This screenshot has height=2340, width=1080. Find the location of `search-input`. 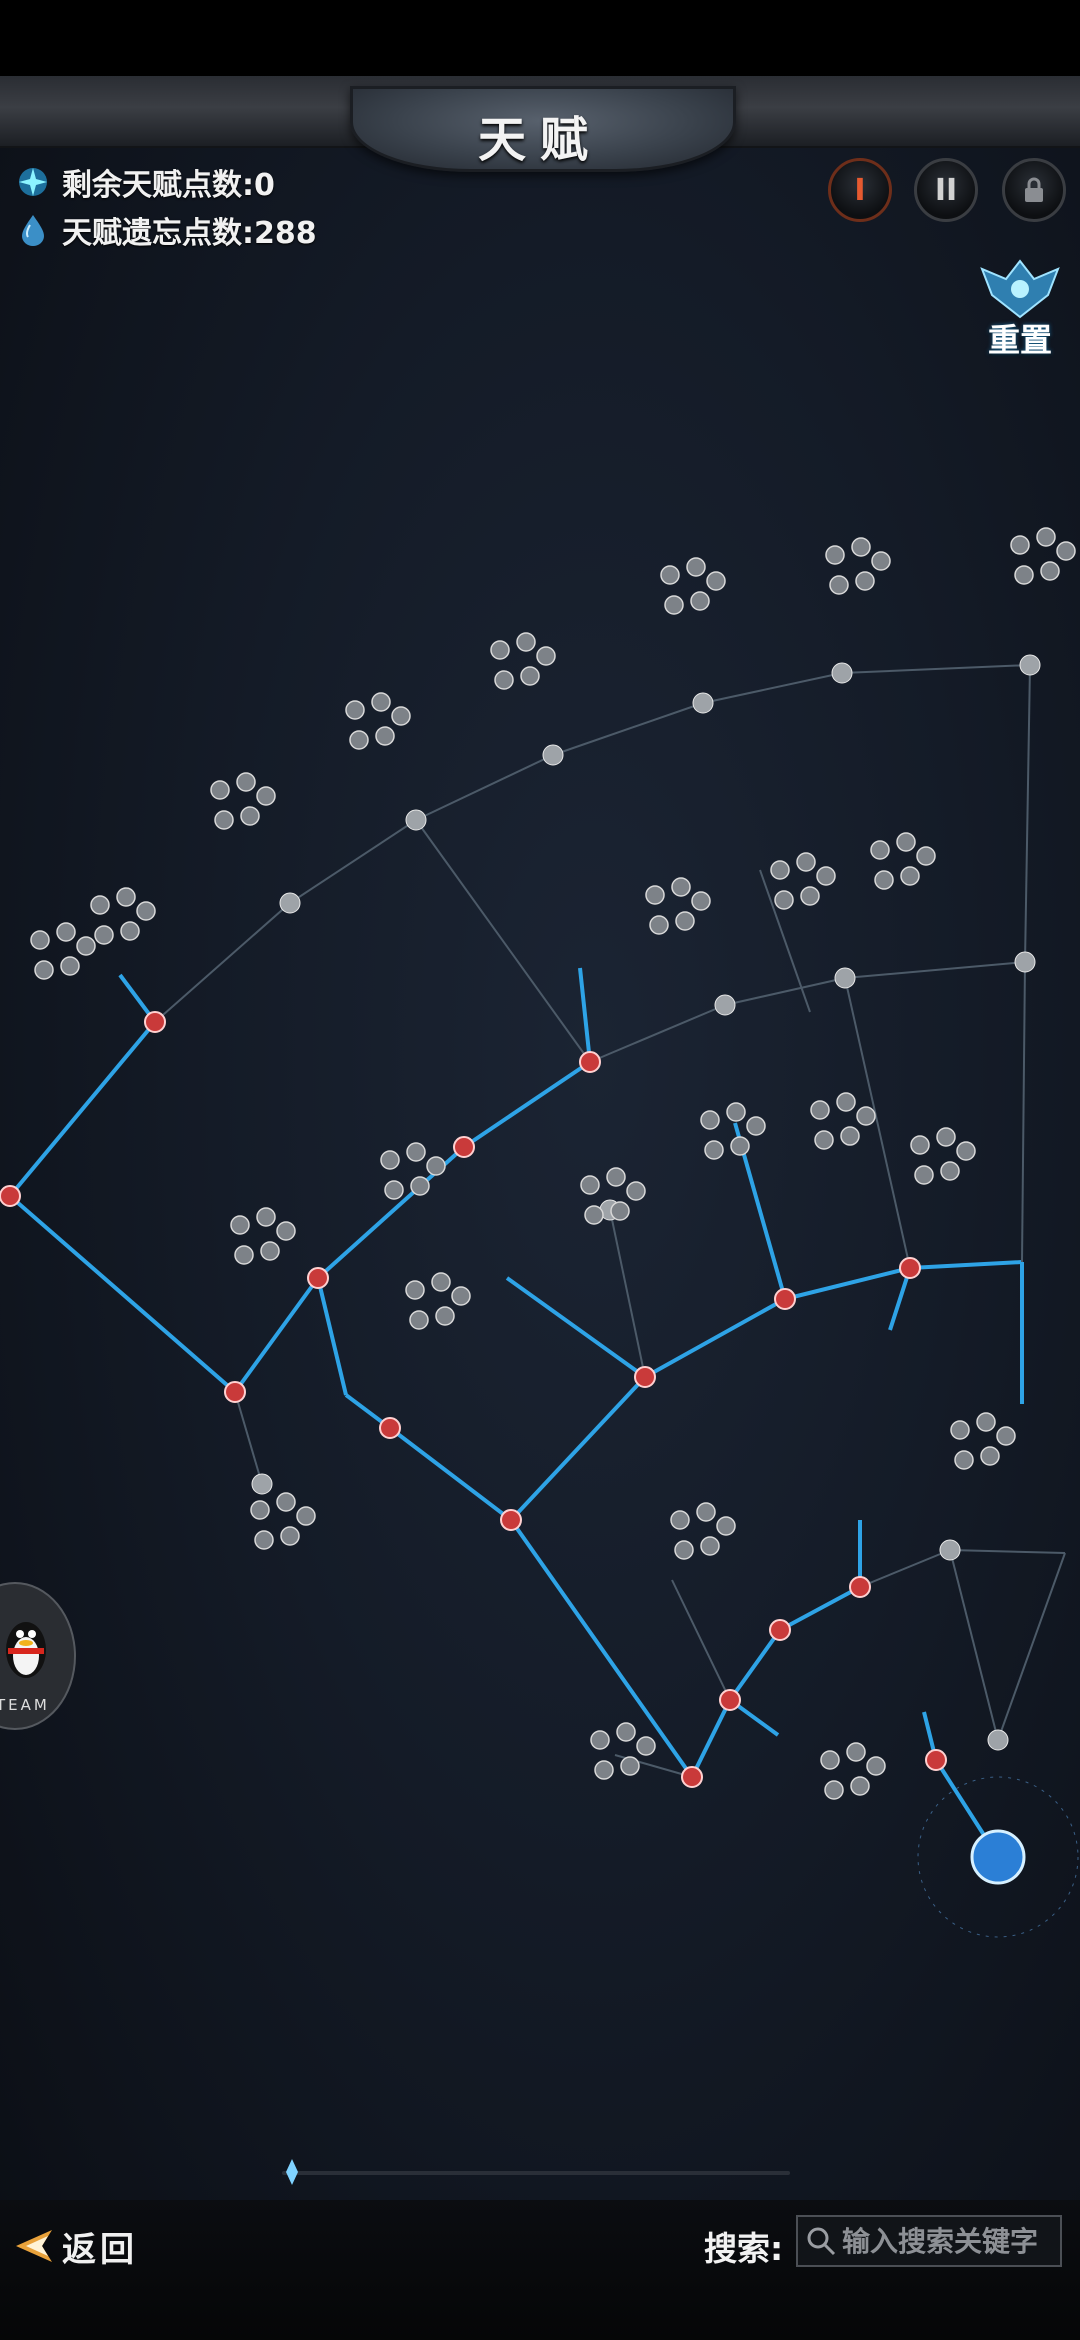

search-input is located at coordinates (949, 2241).